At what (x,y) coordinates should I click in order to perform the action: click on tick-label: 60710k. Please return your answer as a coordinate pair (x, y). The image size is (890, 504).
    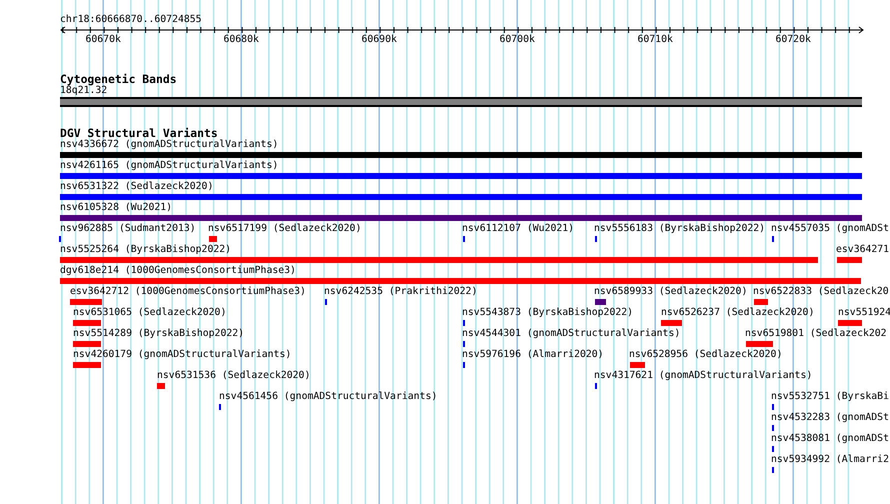
    Looking at the image, I should click on (655, 39).